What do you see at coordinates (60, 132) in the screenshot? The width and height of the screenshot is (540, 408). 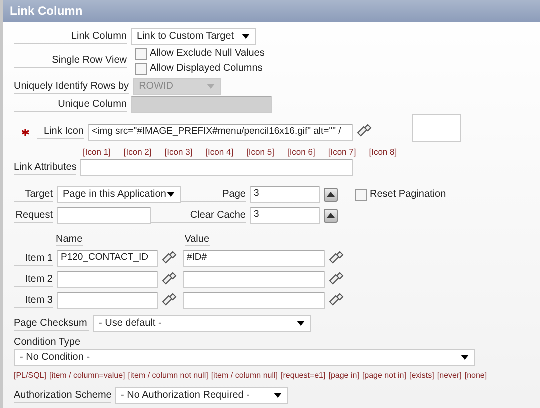 I see `field-label: Link Icon` at bounding box center [60, 132].